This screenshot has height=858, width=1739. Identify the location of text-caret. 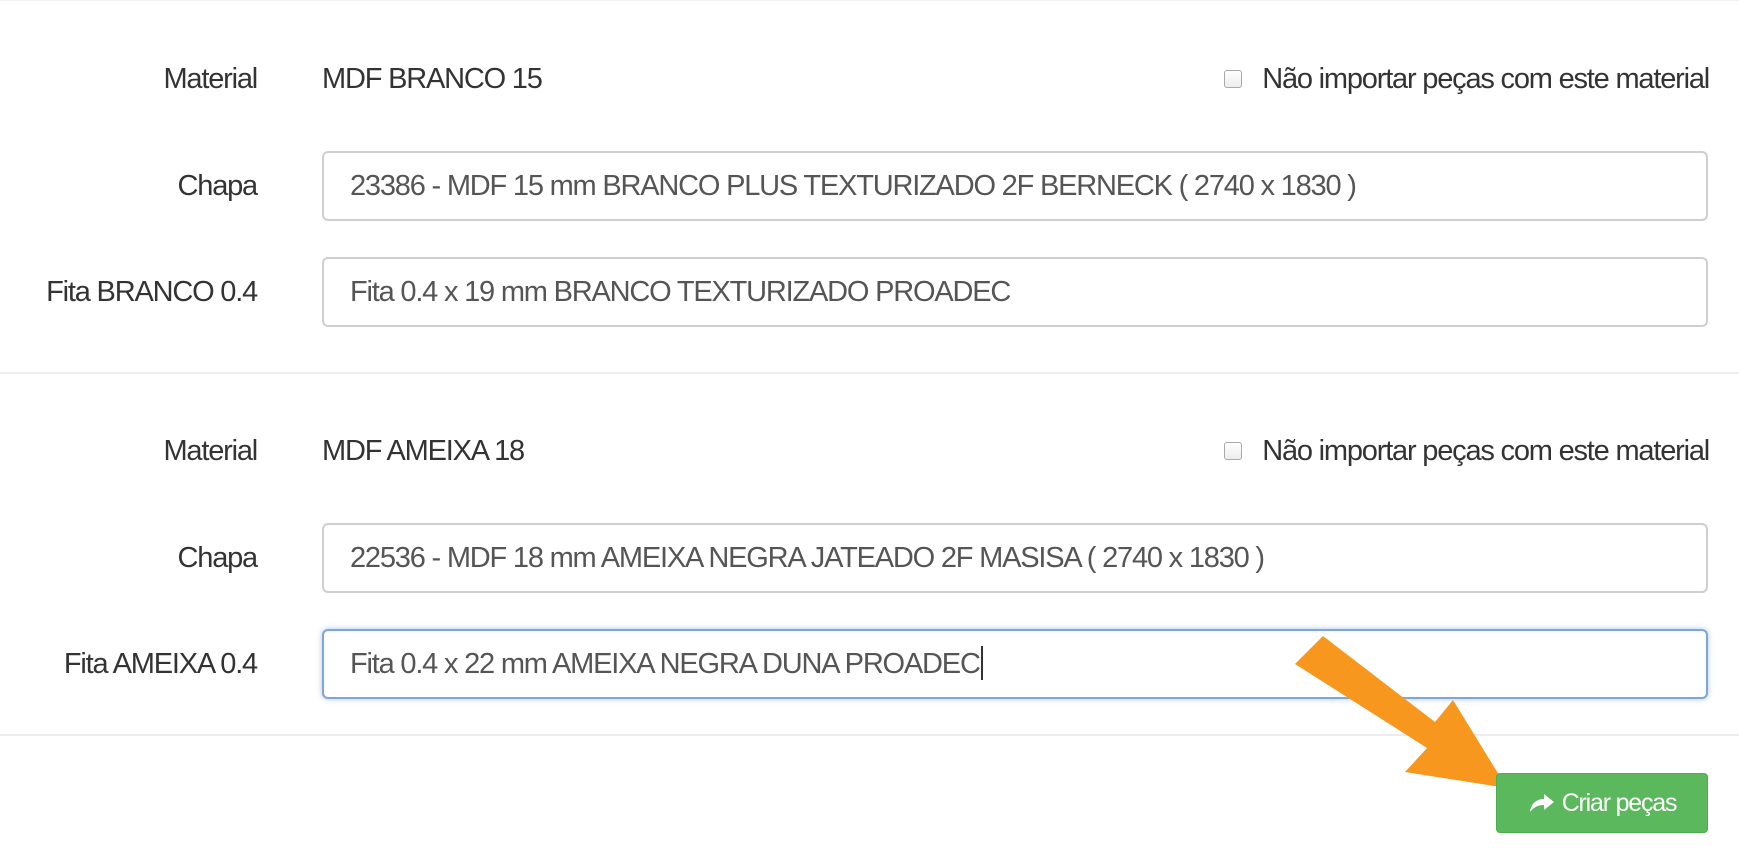
(981, 663).